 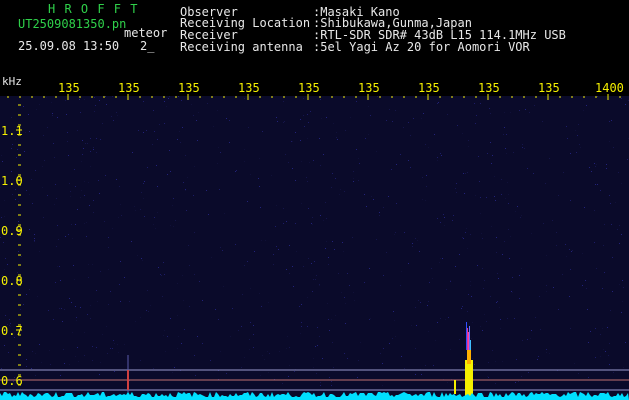 I want to click on freq-tick-label: 0.7, so click(x=12, y=331).